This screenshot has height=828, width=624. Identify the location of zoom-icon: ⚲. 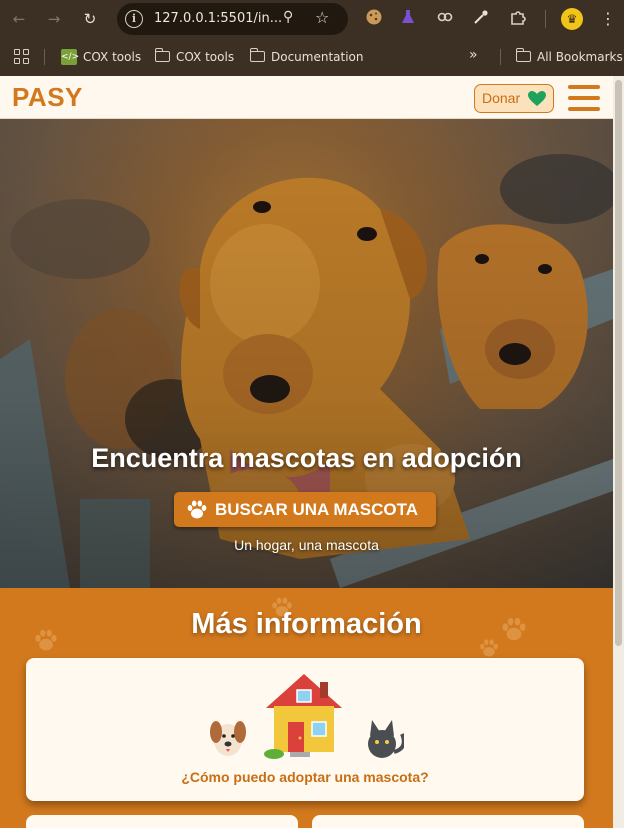
(288, 17).